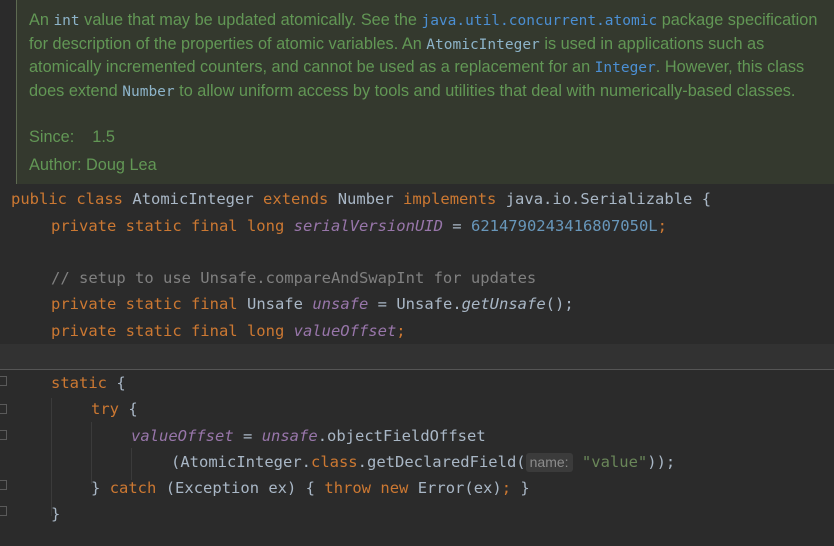  Describe the element at coordinates (148, 91) in the screenshot. I see `javadoc-code-number: Number` at that location.